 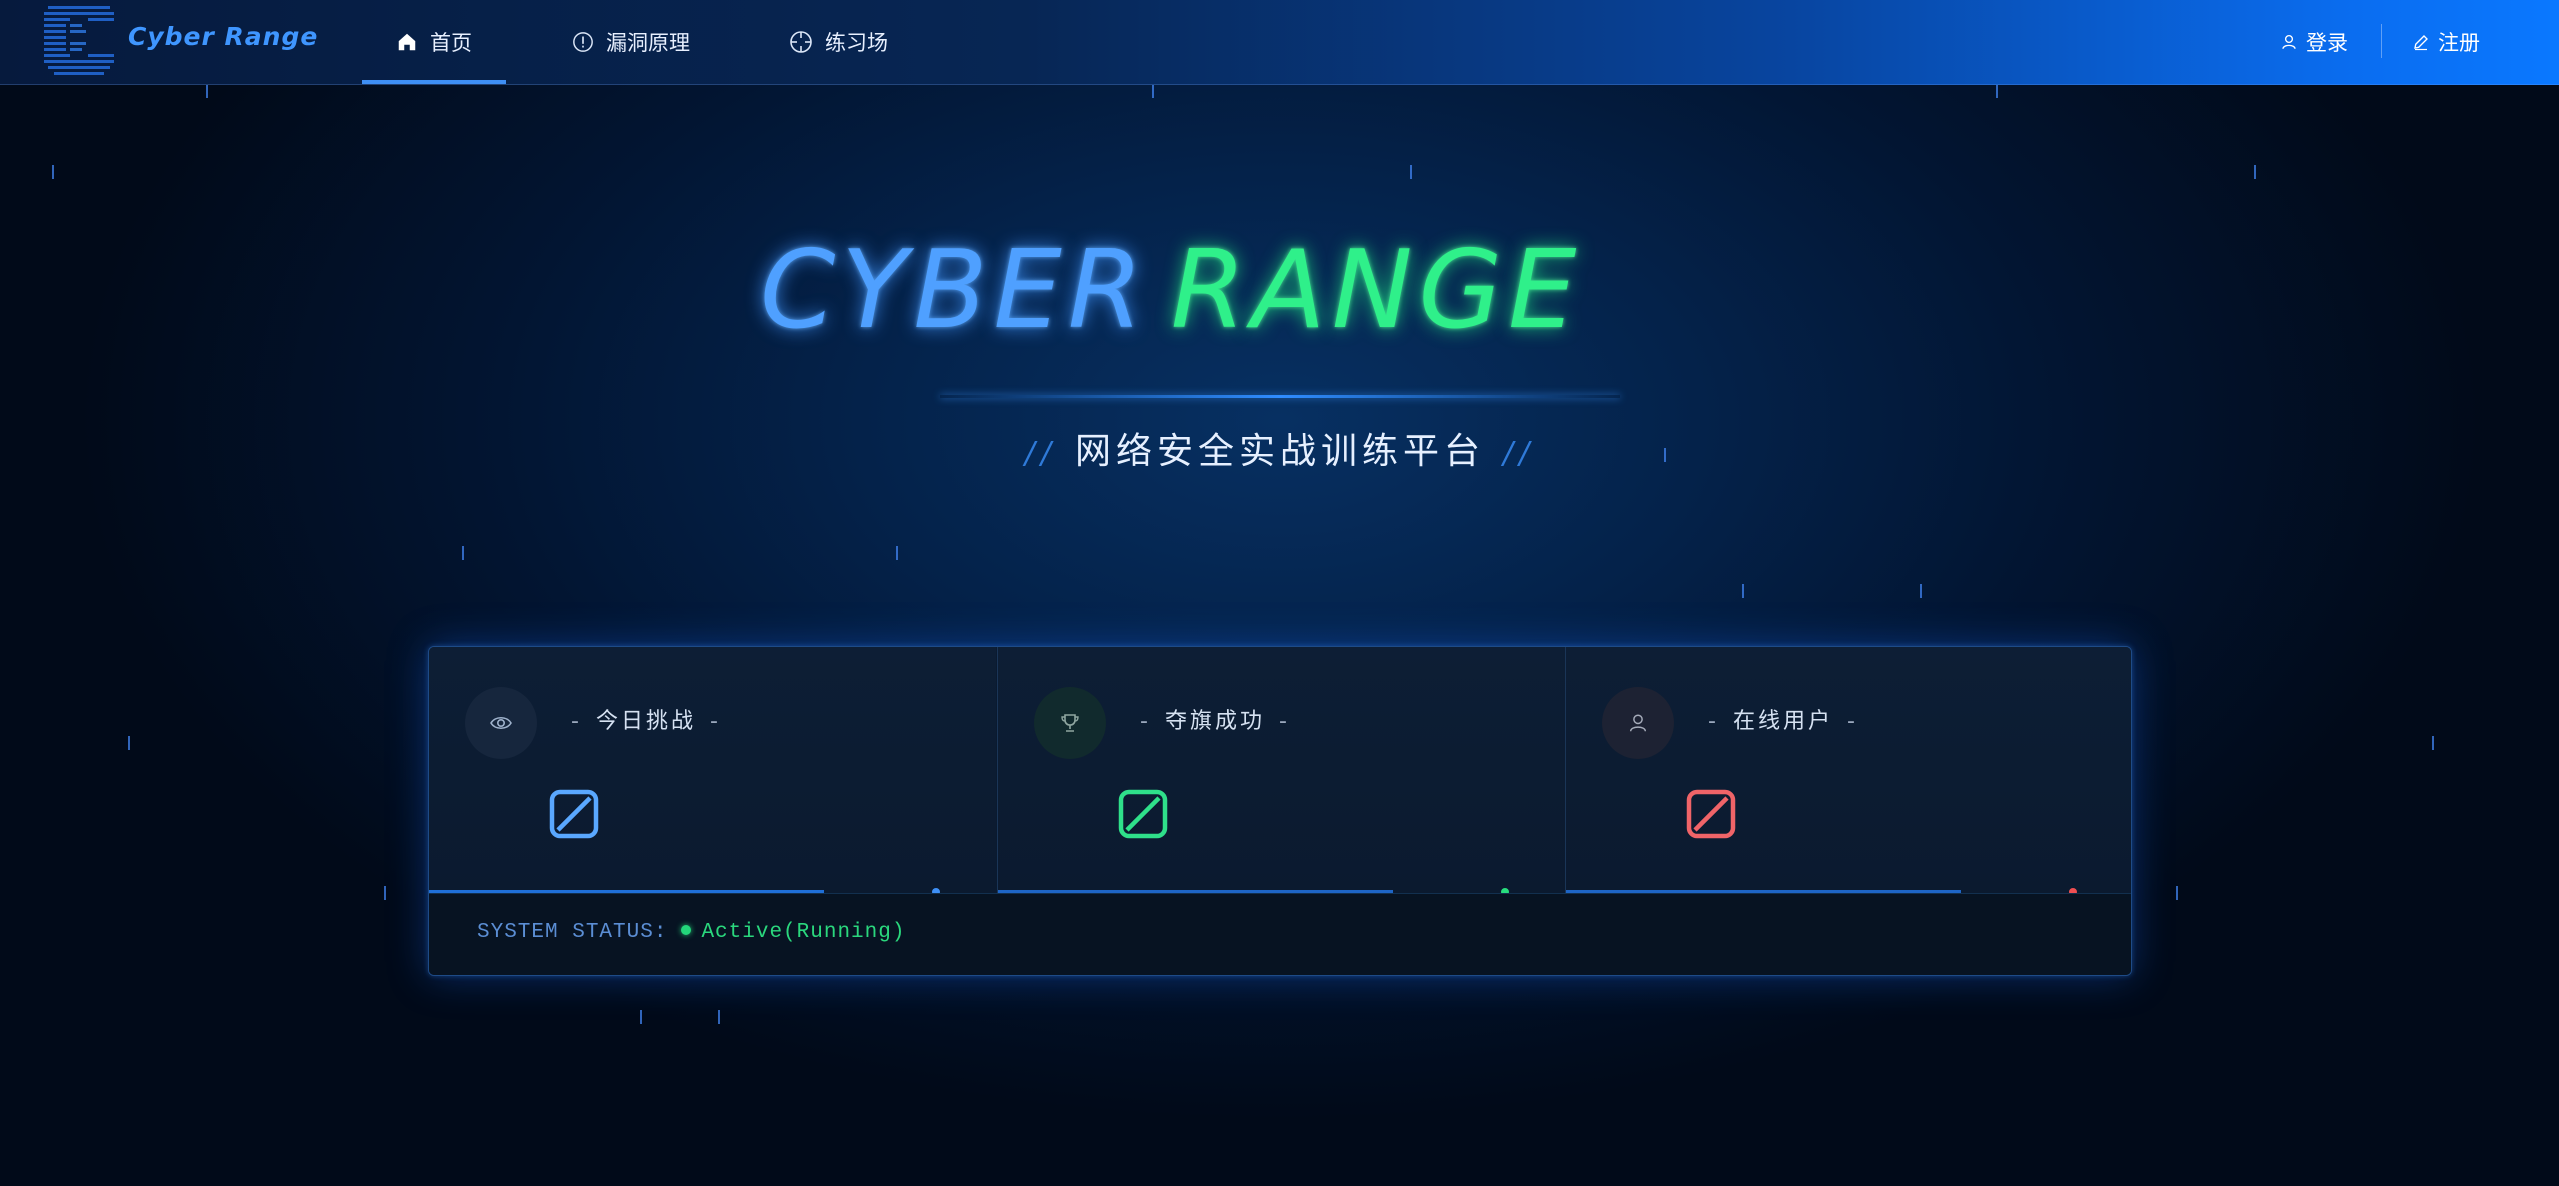 I want to click on register-link: 注册, so click(x=2446, y=42).